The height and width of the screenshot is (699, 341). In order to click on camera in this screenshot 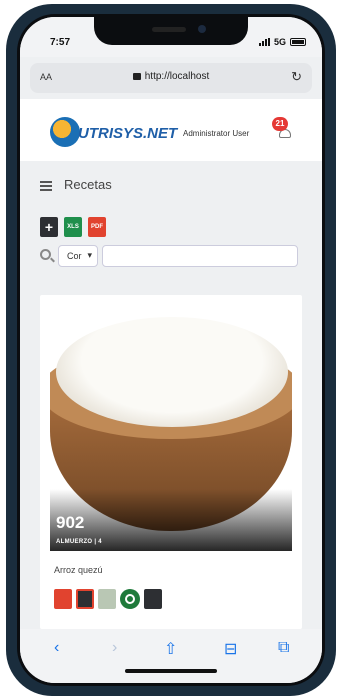, I will do `click(202, 29)`.